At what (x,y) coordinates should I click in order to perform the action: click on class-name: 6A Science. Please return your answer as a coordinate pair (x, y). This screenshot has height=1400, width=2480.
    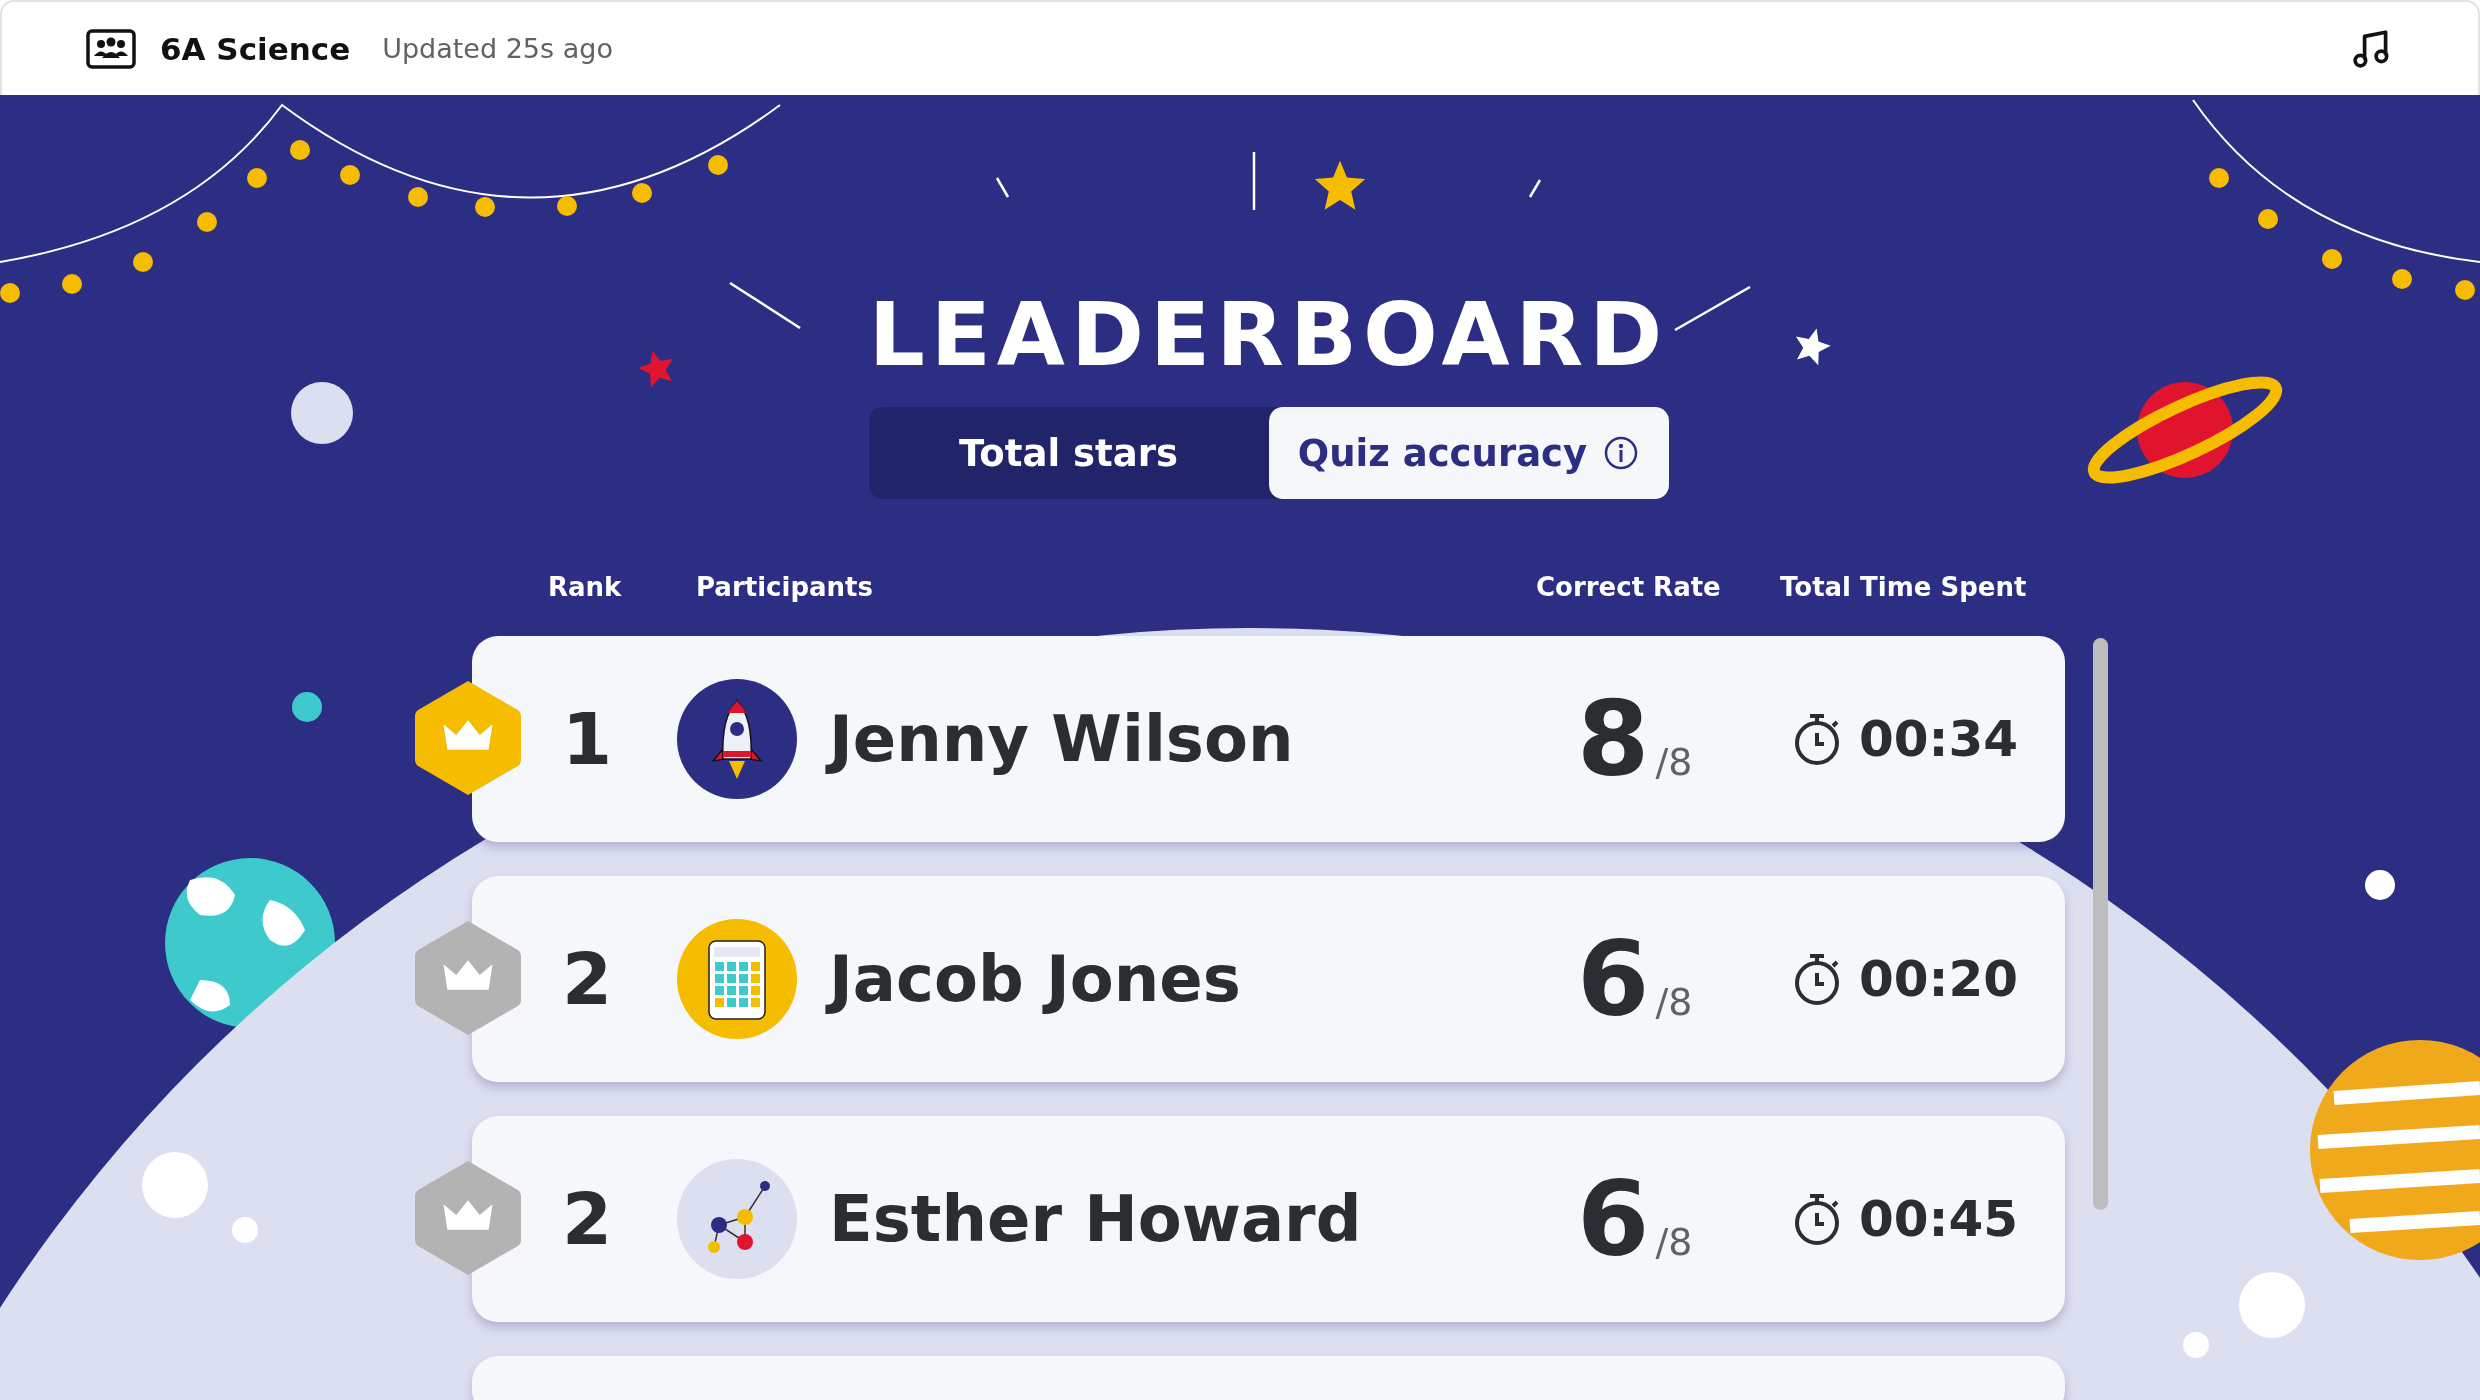
    Looking at the image, I should click on (255, 48).